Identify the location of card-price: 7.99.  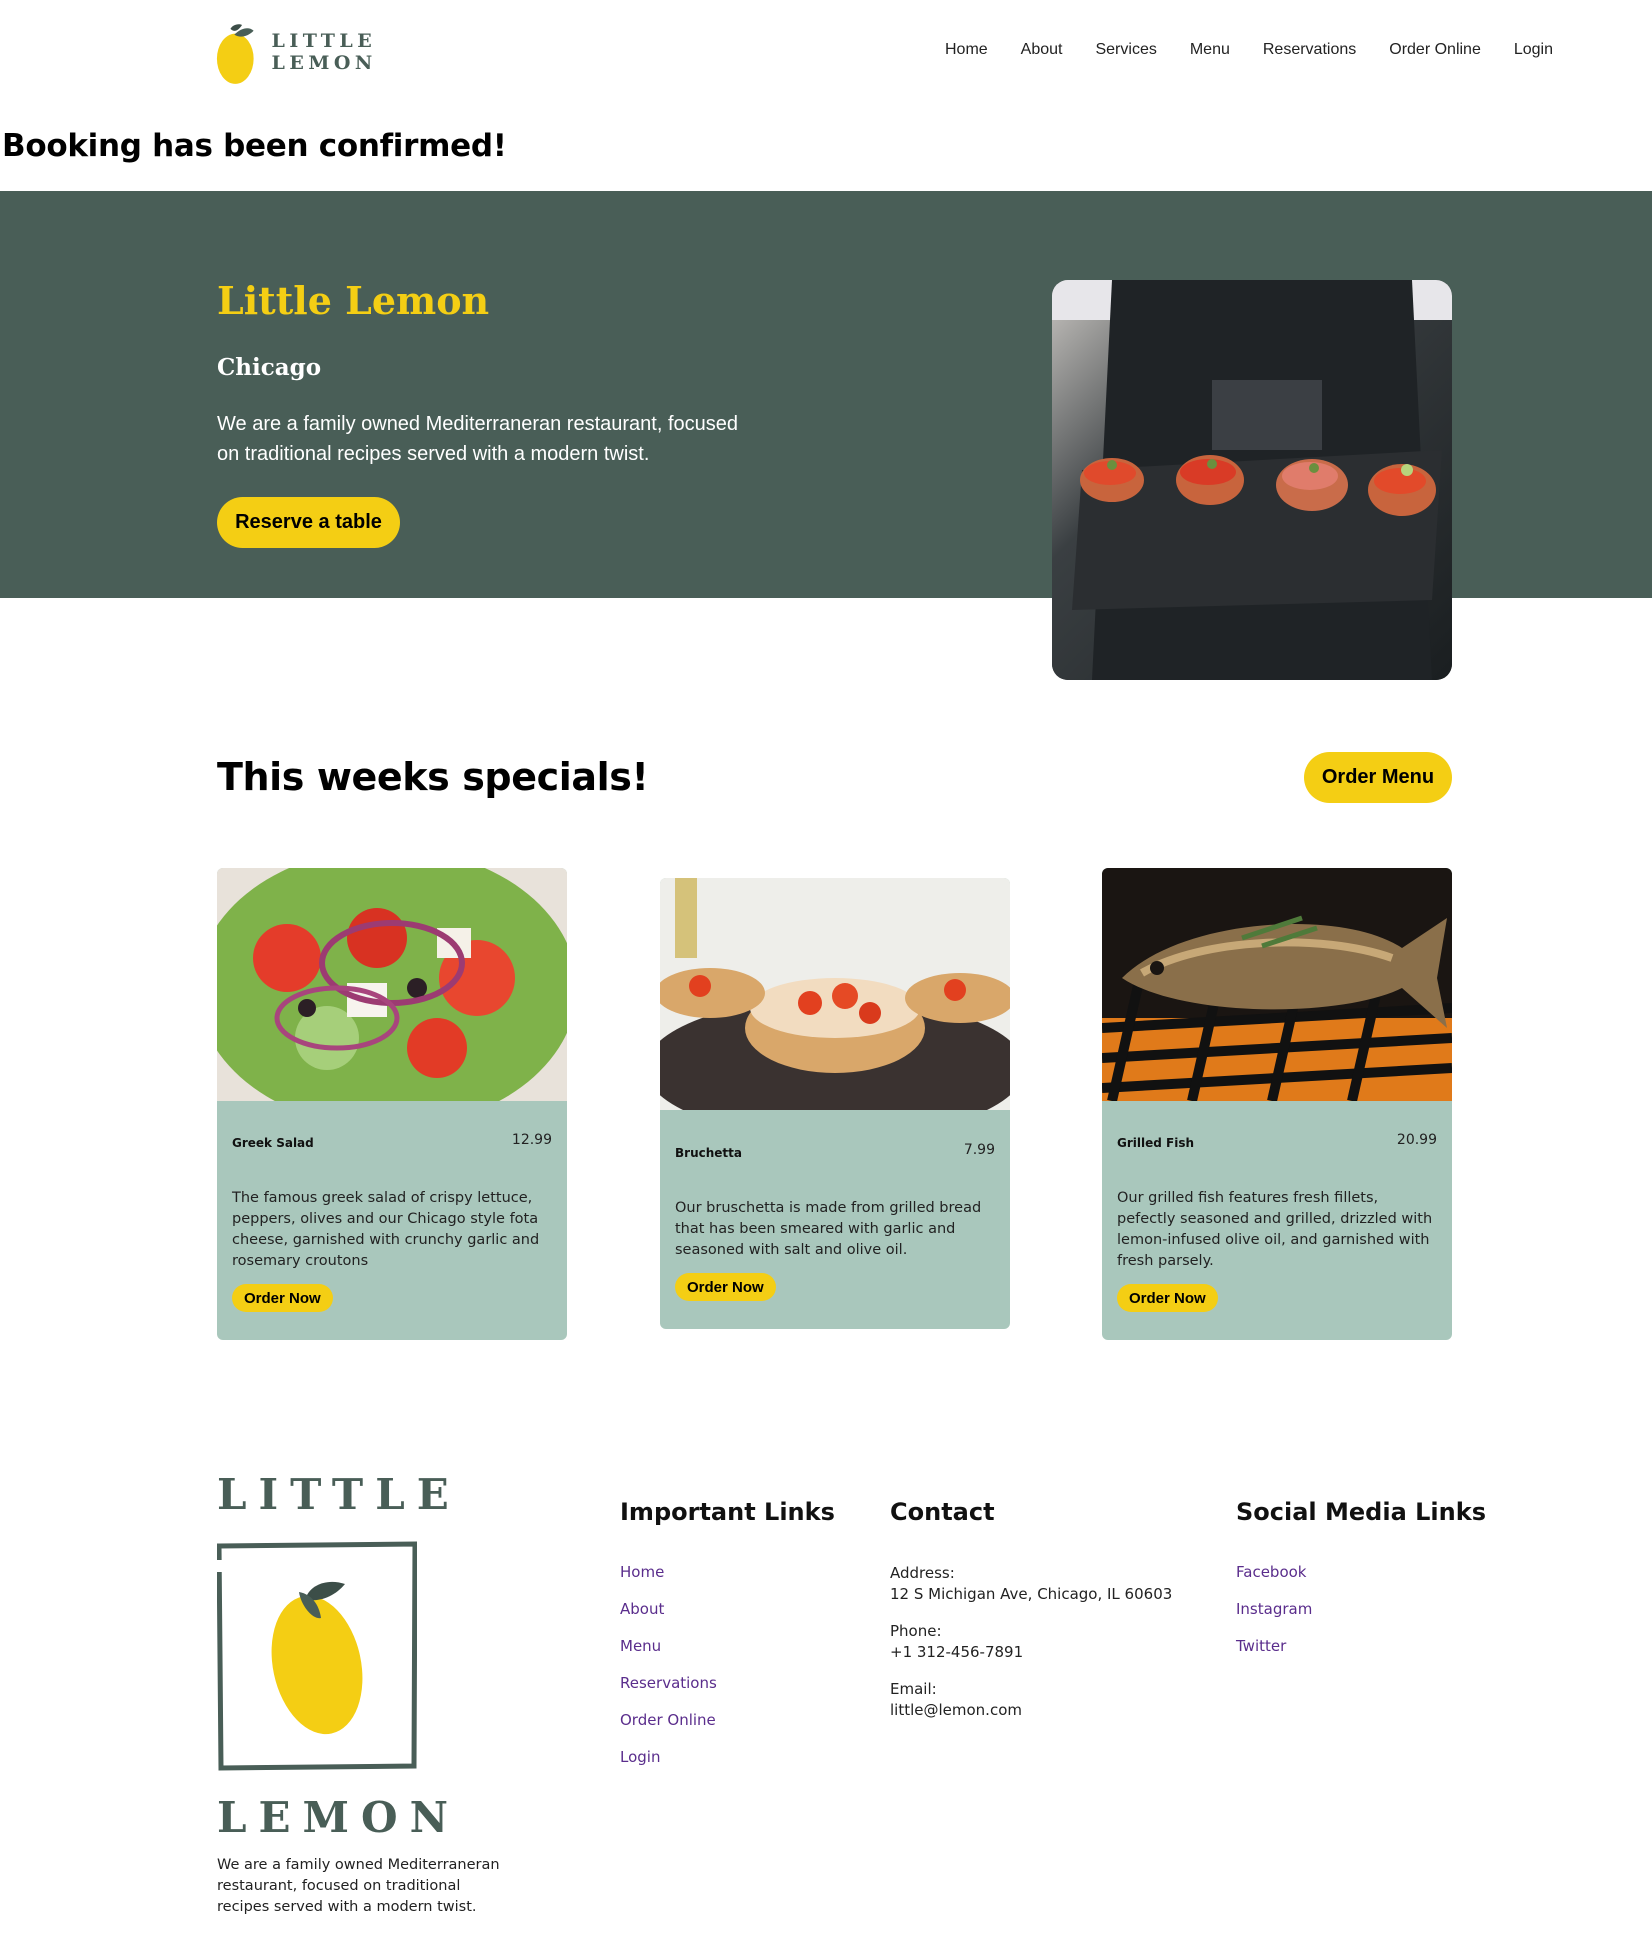
(979, 1150).